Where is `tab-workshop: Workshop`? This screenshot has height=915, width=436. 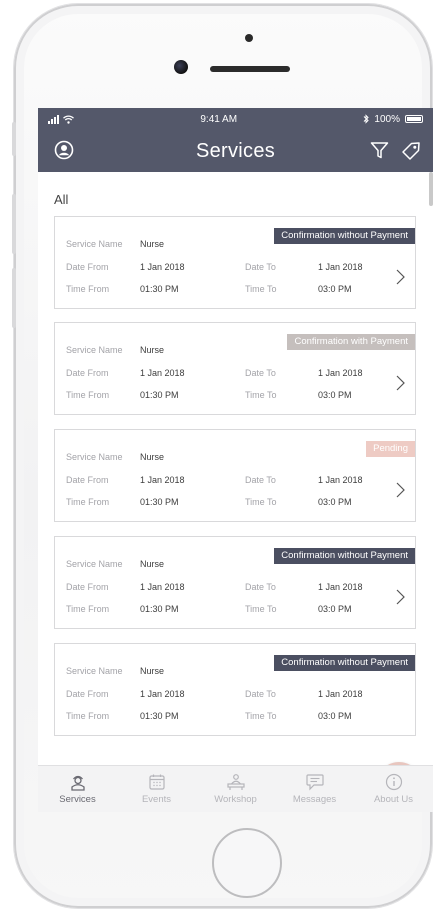 tab-workshop: Workshop is located at coordinates (235, 789).